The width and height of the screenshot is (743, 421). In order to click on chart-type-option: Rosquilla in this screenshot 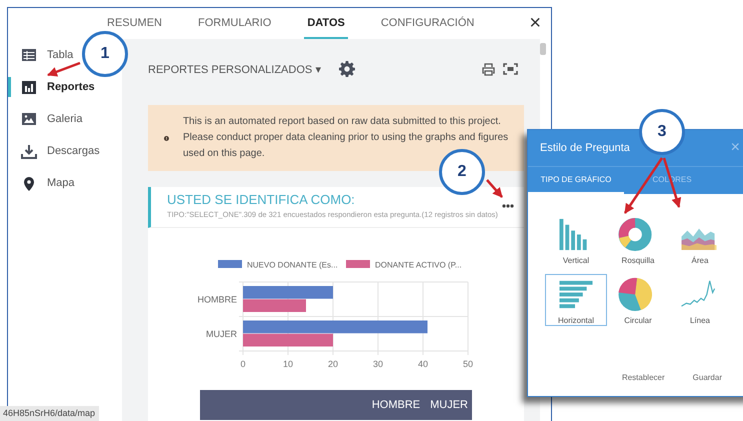, I will do `click(638, 240)`.